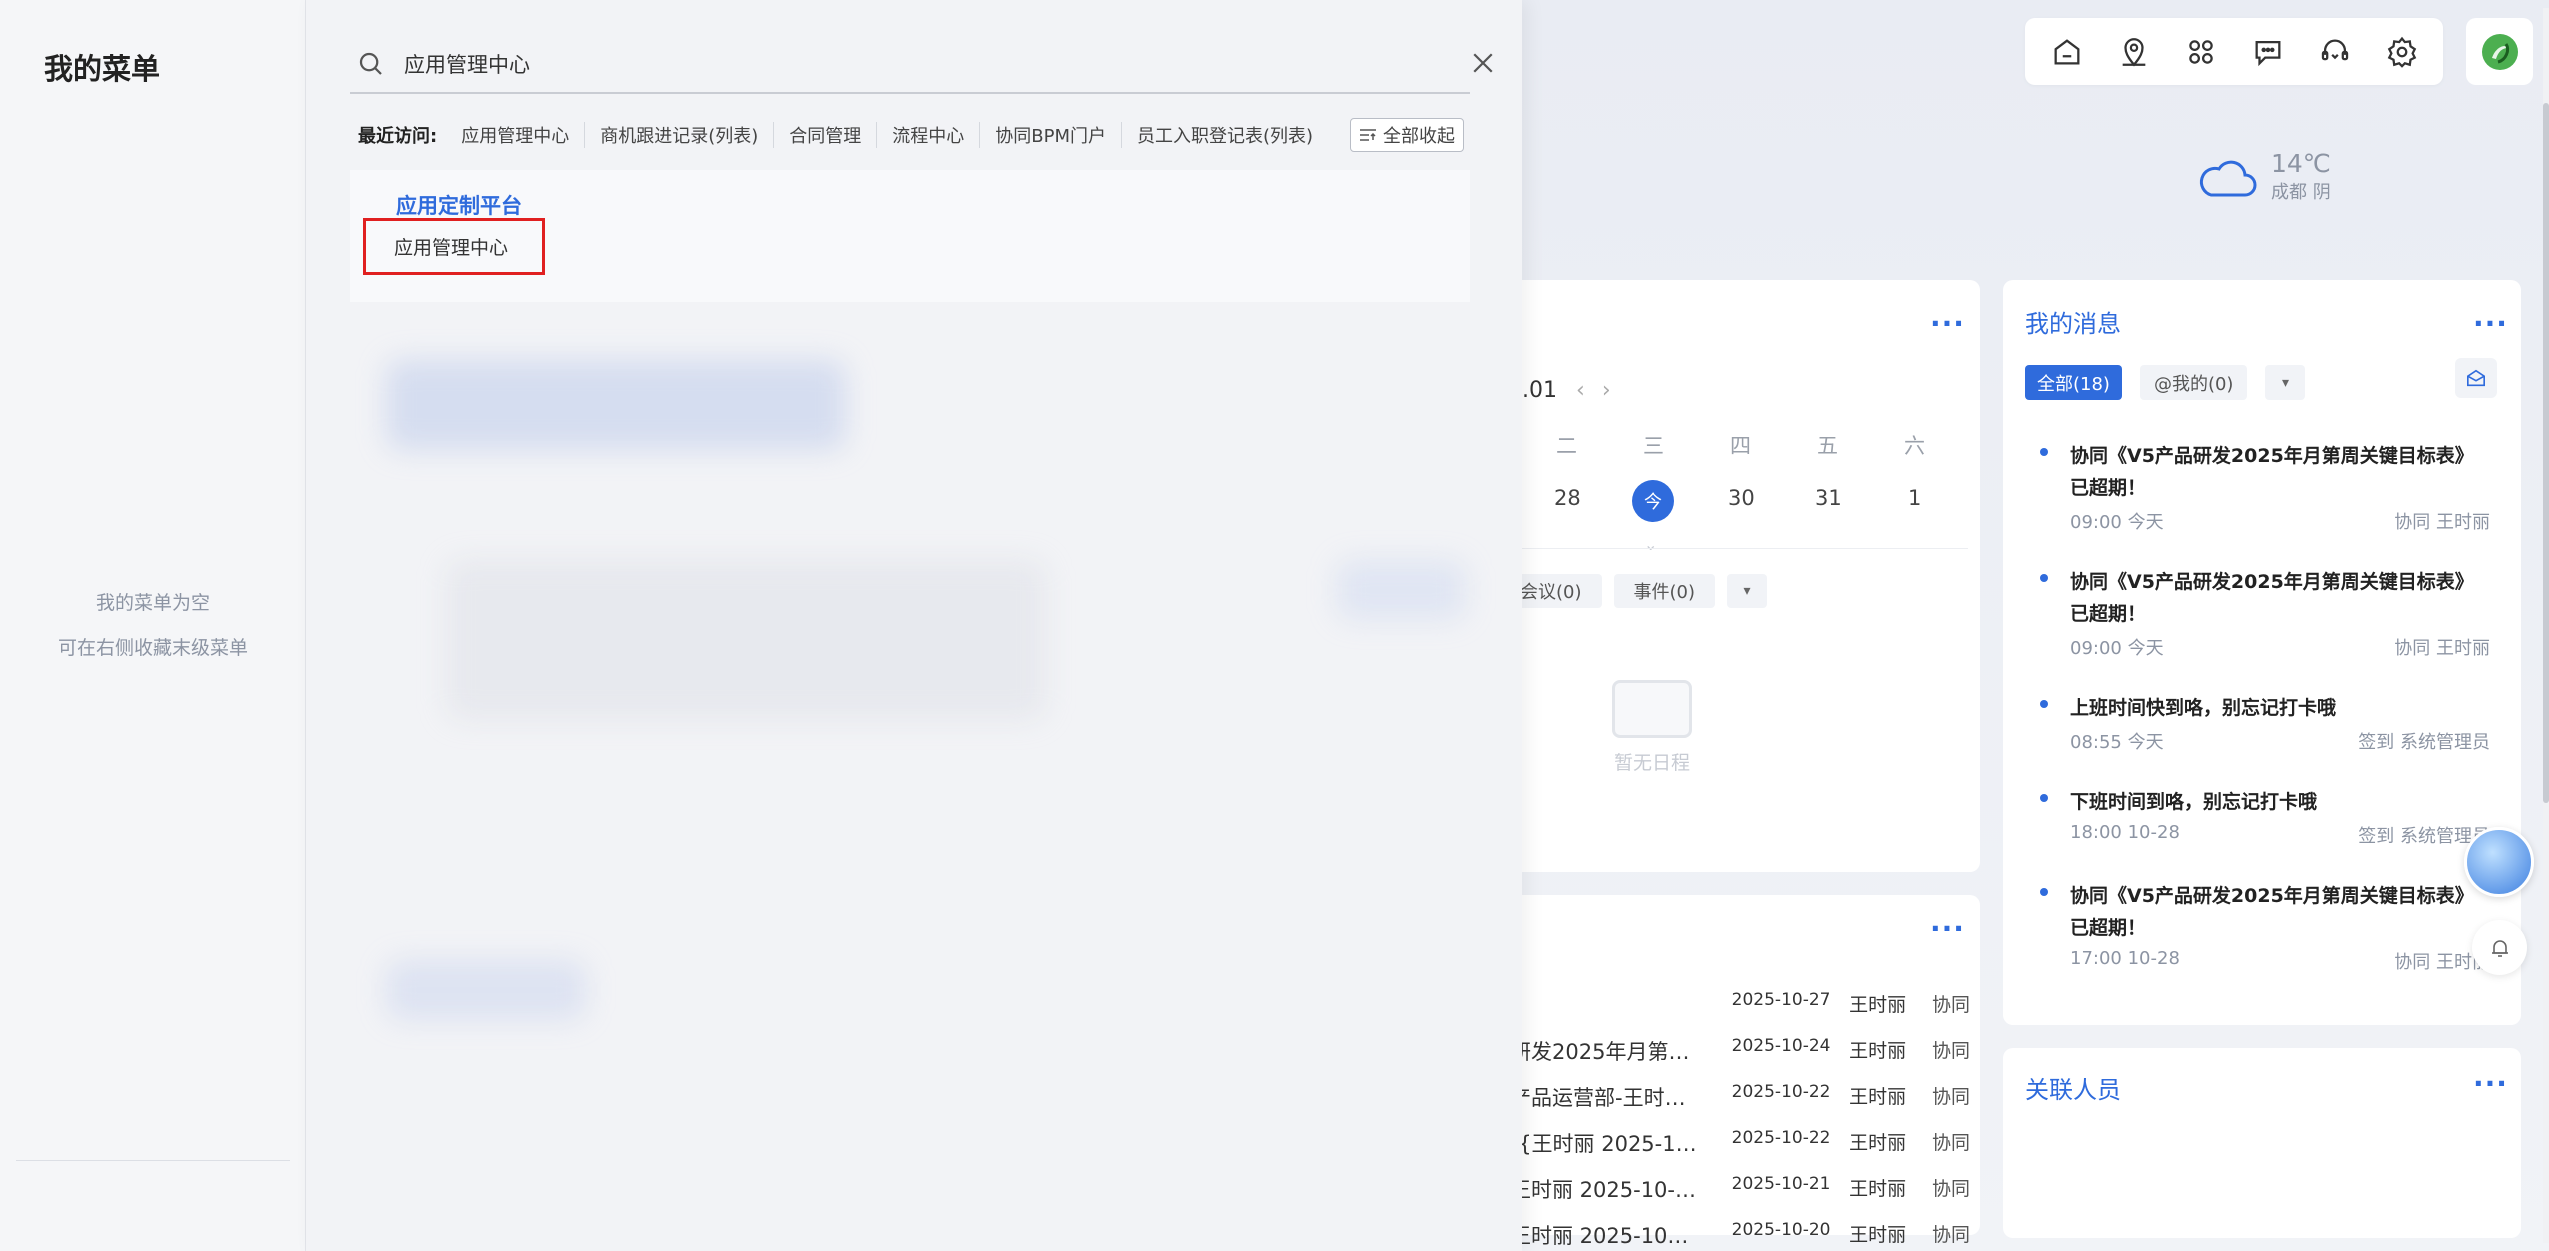  Describe the element at coordinates (2265, 817) in the screenshot. I see `message-item: 下班时间到咯，别忘记打卡哦 18:00 10-28 签到 系统管理员` at that location.